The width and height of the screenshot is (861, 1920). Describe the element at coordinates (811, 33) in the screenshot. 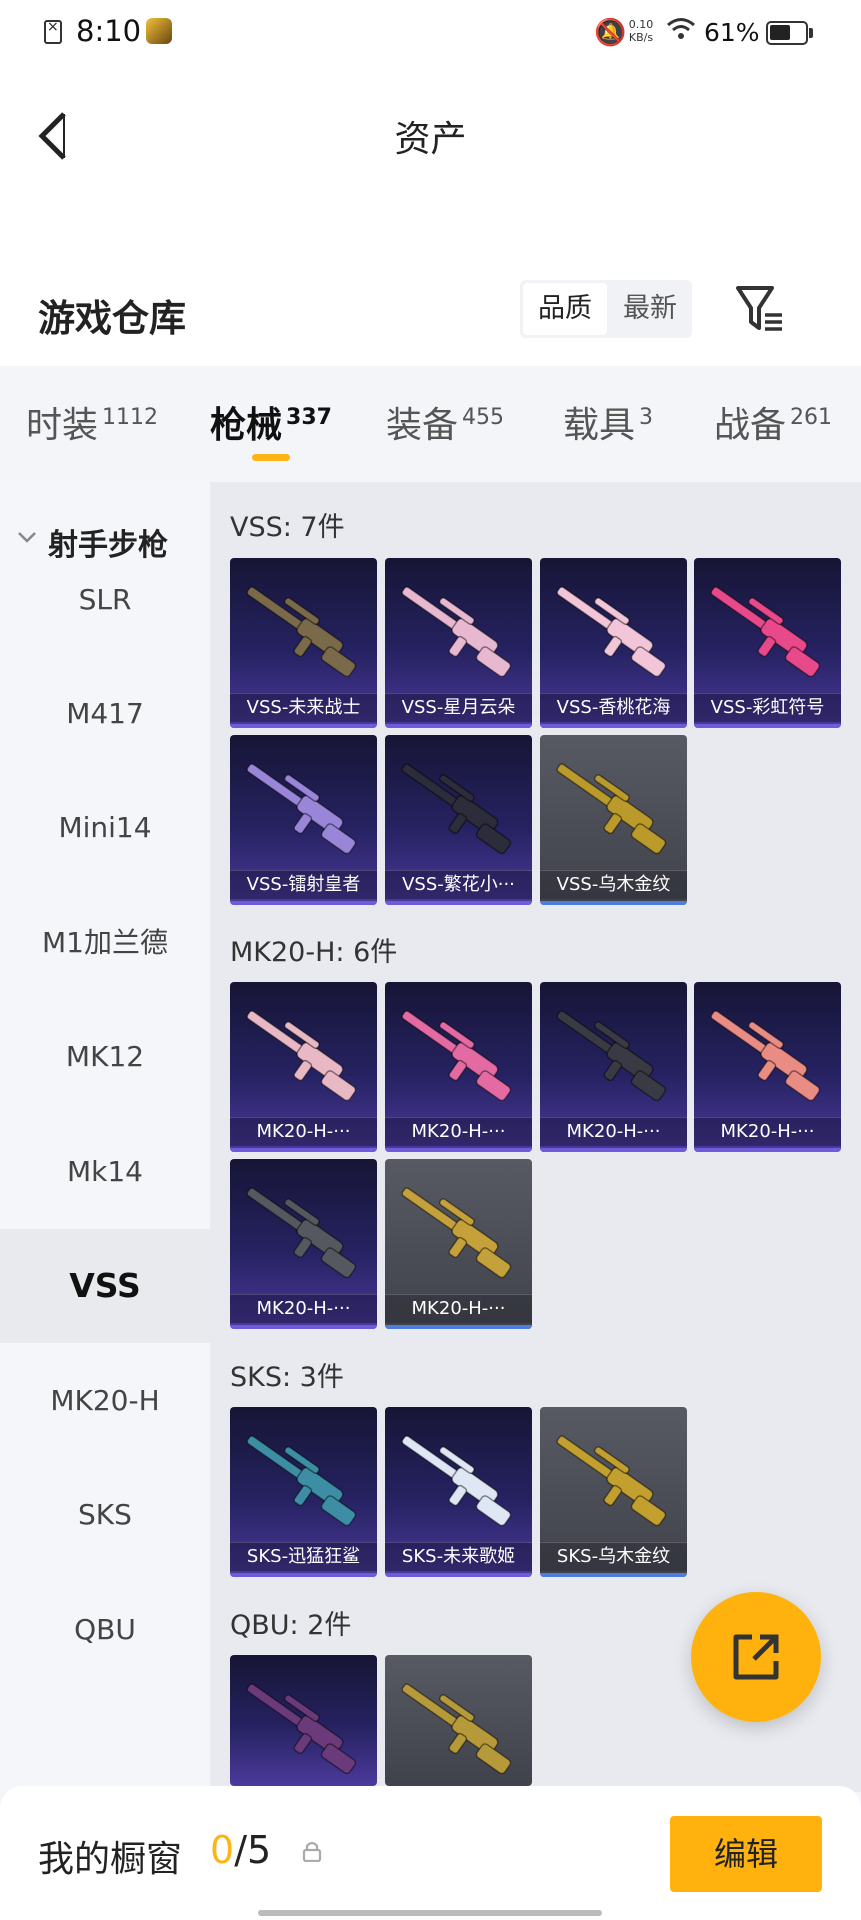

I see `battery-tip` at that location.